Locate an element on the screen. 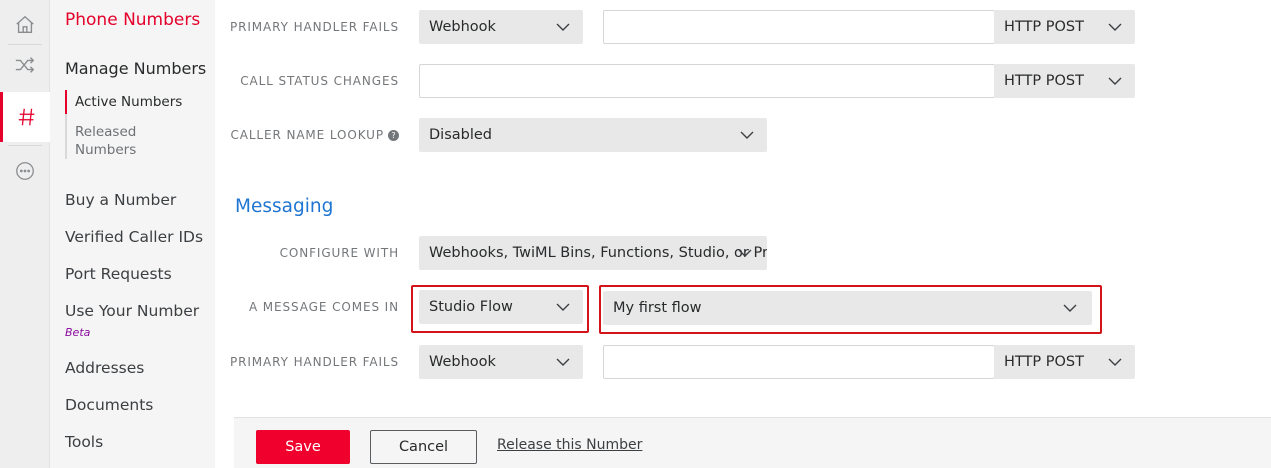 This screenshot has width=1271, height=468. message-handler-type-value: Studio Flow is located at coordinates (471, 307).